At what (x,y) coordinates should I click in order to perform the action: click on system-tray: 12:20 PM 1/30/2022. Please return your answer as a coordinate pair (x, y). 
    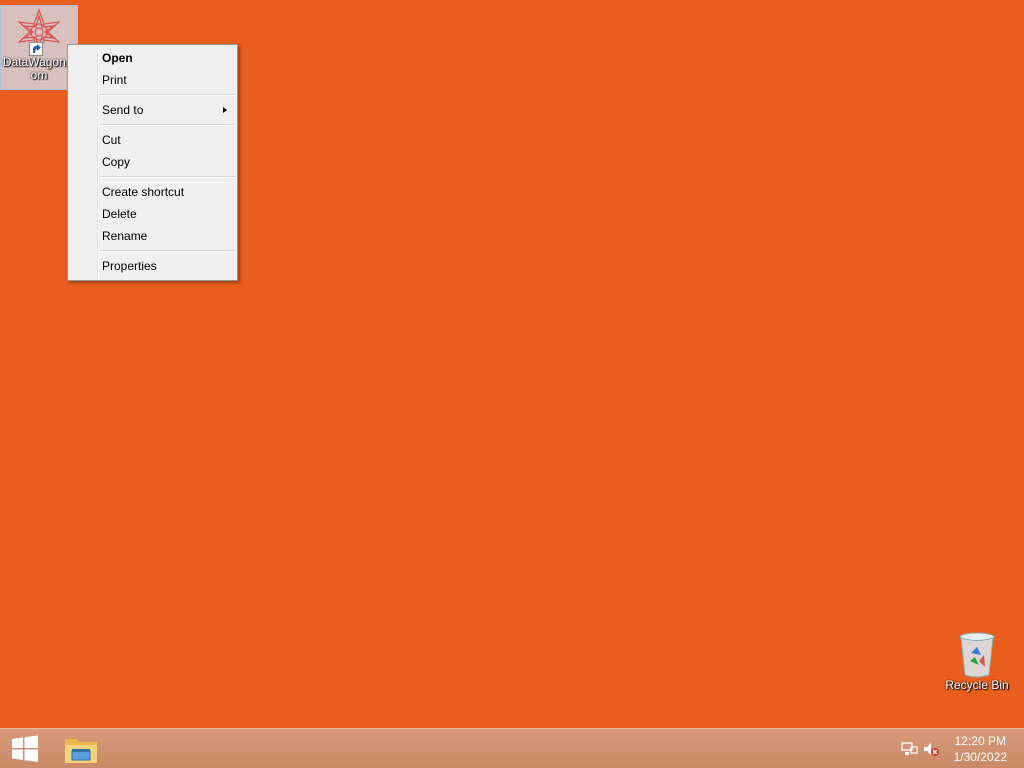
    Looking at the image, I should click on (954, 748).